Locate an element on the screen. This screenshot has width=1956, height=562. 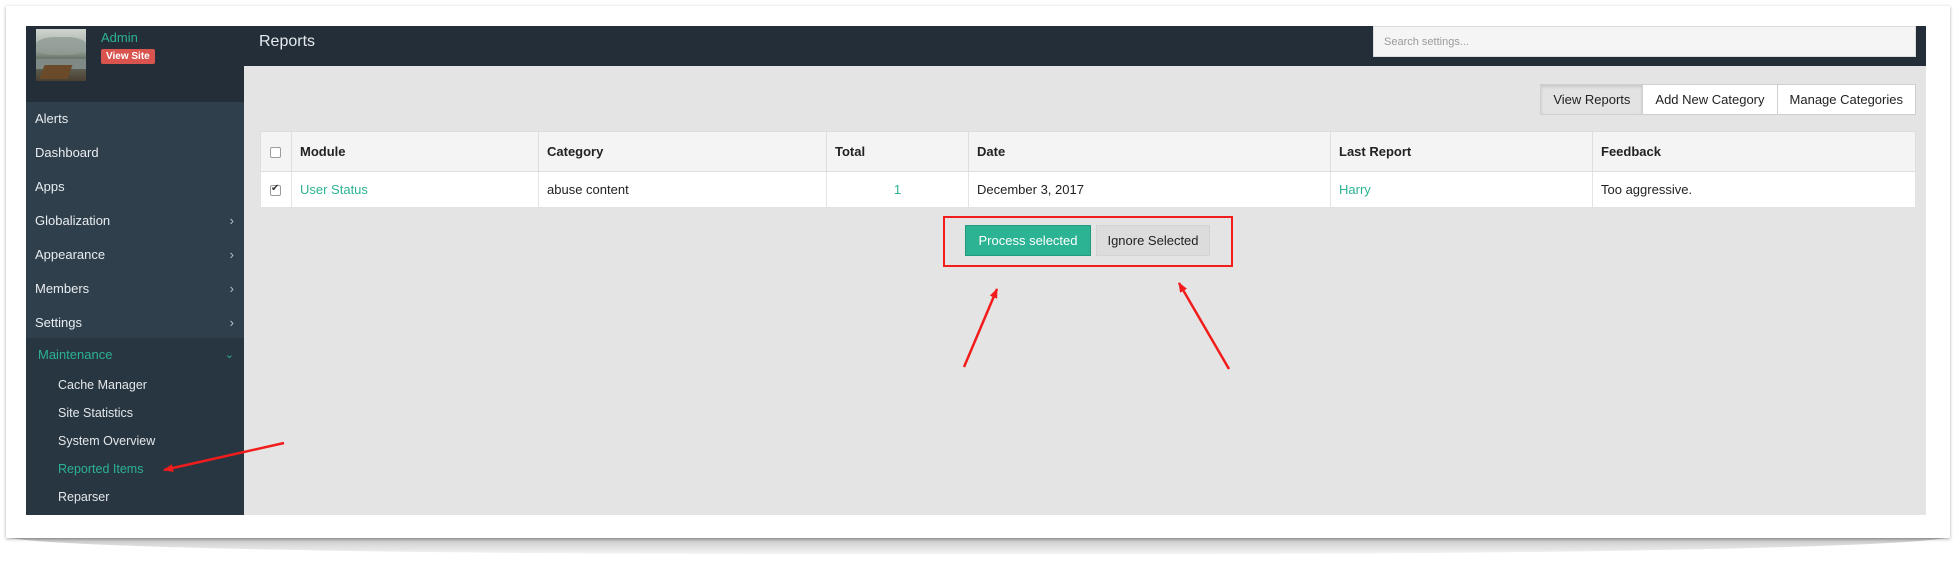
avatar is located at coordinates (61, 55).